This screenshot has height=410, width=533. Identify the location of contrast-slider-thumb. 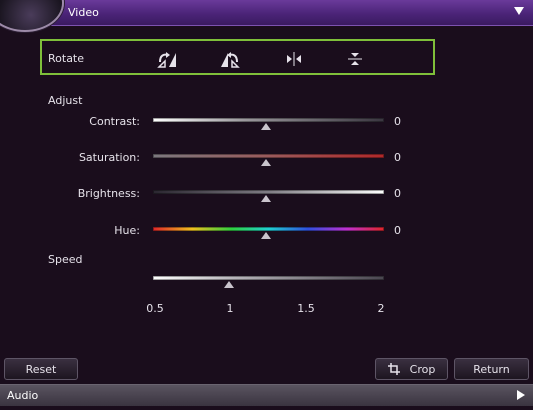
(266, 126).